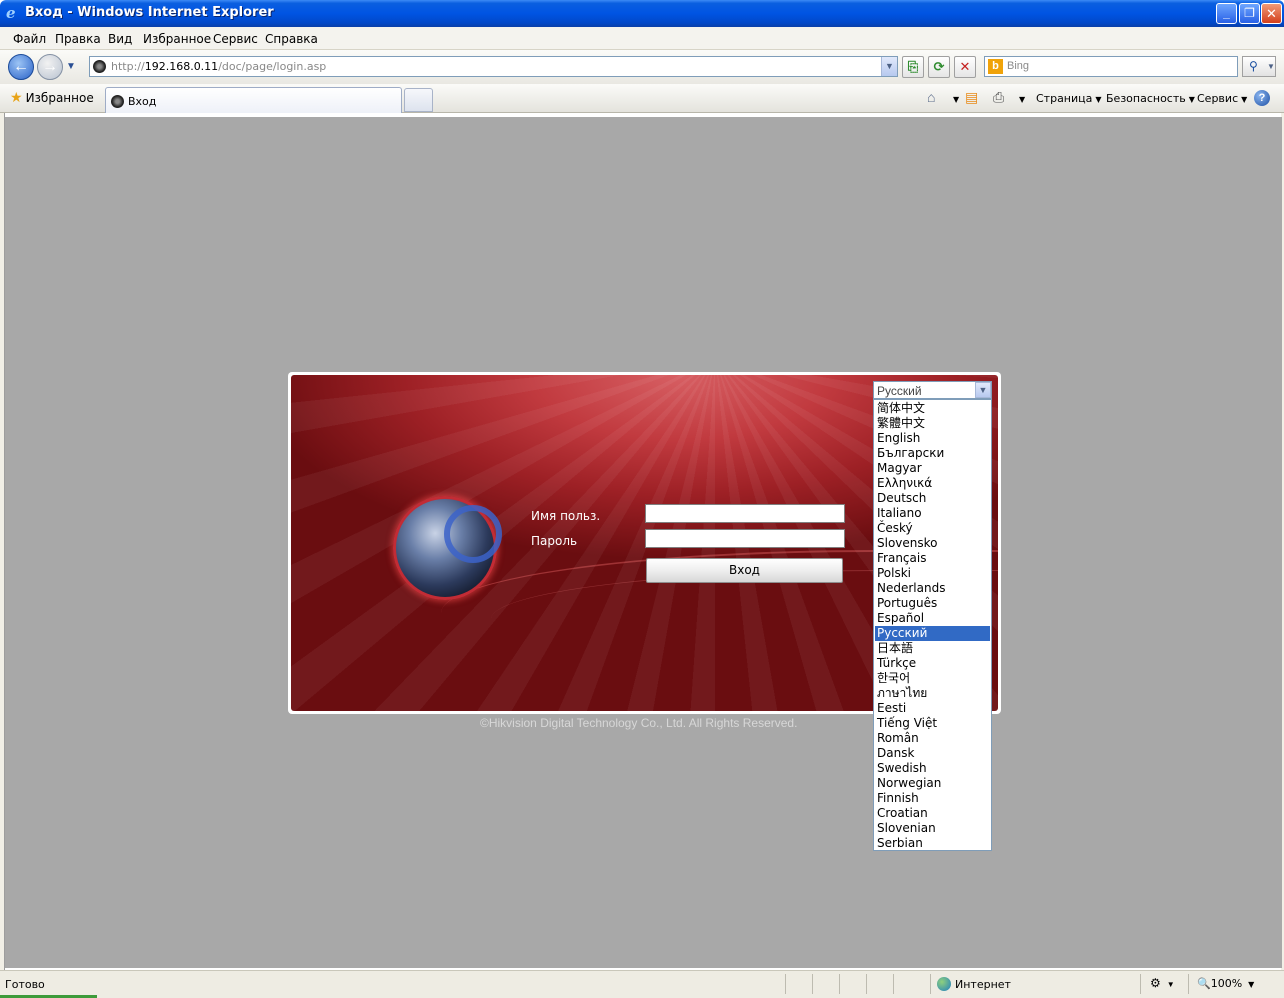 The image size is (1284, 998). What do you see at coordinates (974, 984) in the screenshot?
I see `security-zone: Интернет` at bounding box center [974, 984].